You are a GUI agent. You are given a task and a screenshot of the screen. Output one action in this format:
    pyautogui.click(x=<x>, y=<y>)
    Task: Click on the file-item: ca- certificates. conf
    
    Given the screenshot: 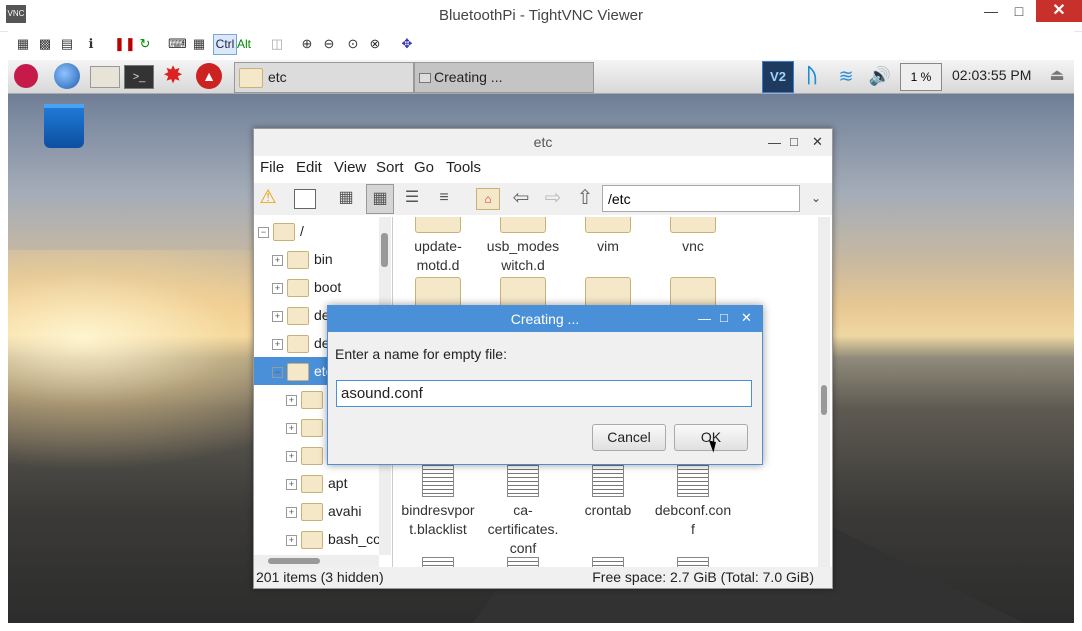 What is the action you would take?
    pyautogui.click(x=523, y=507)
    